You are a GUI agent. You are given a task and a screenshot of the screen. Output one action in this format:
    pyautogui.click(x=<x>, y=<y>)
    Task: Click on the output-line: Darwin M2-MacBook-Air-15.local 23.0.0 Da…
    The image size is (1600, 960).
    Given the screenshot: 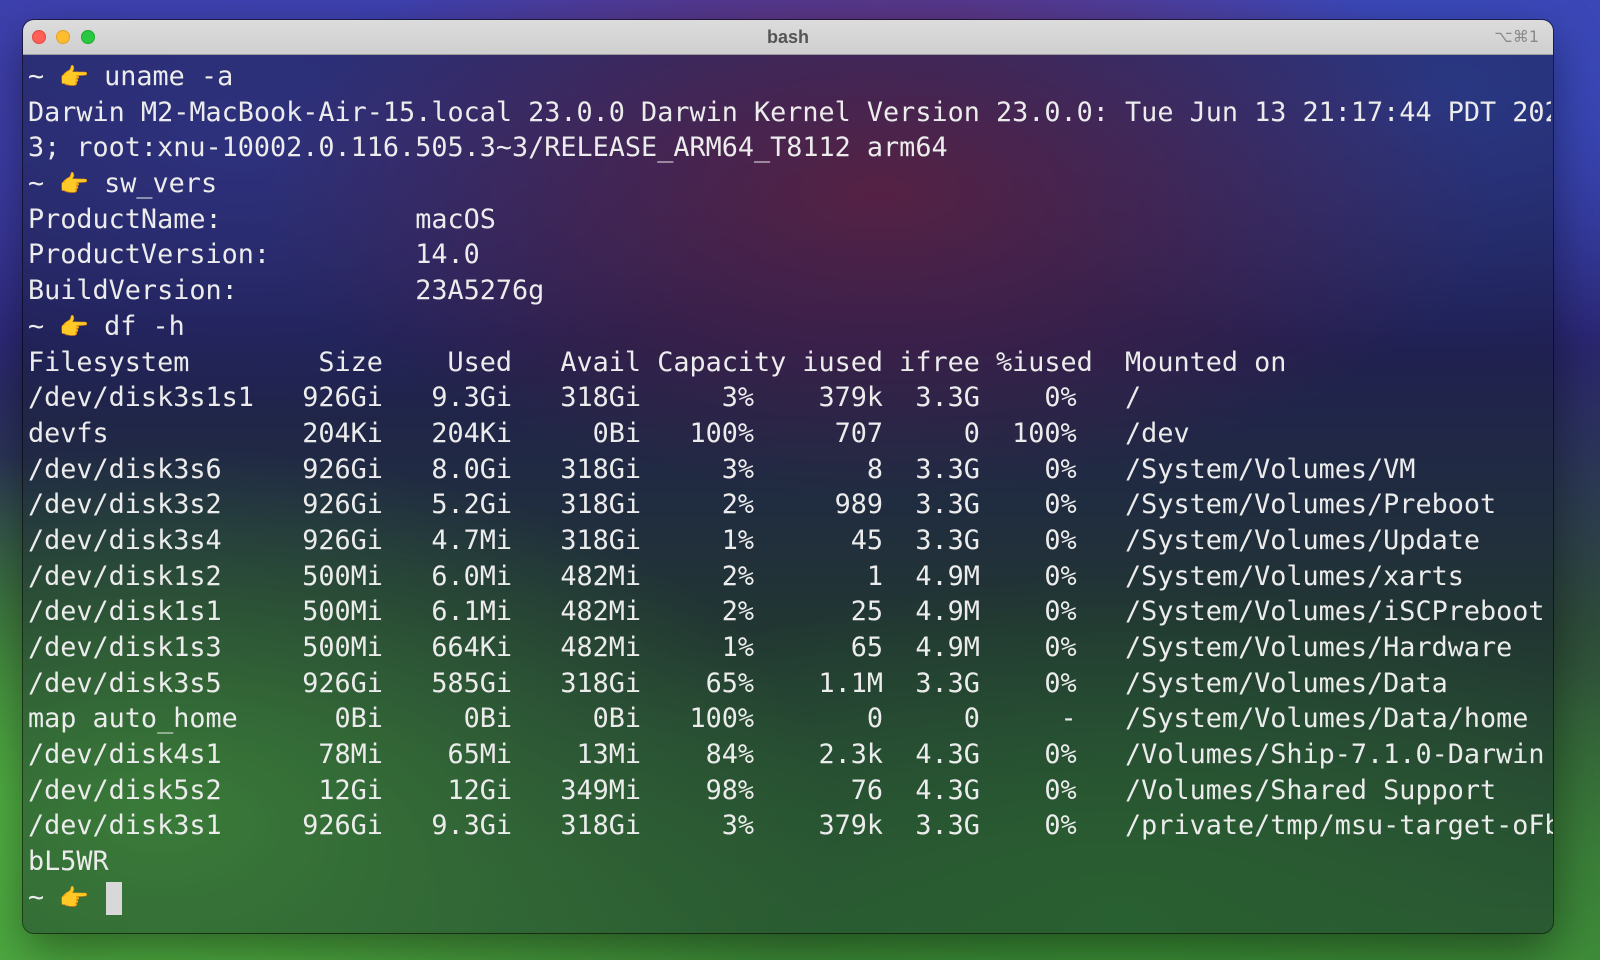 What is the action you would take?
    pyautogui.click(x=789, y=112)
    